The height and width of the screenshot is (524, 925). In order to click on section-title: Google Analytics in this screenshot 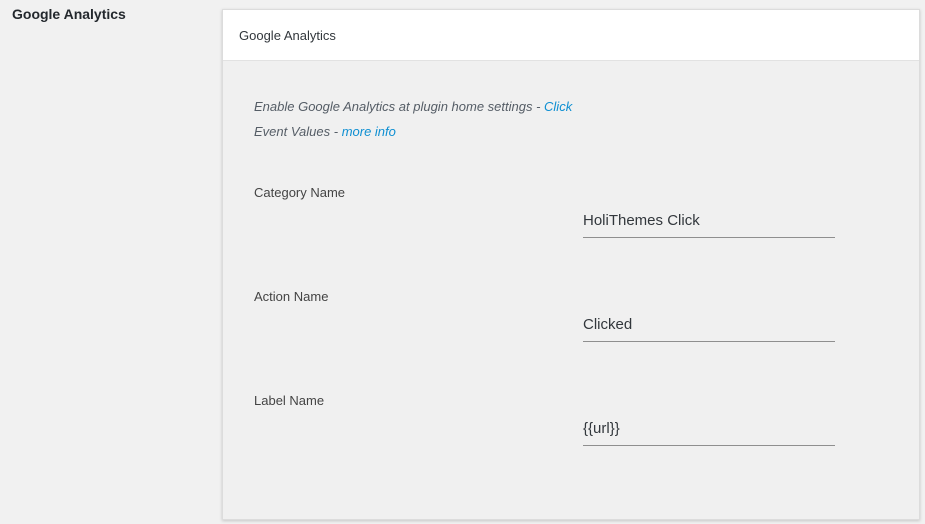, I will do `click(69, 14)`.